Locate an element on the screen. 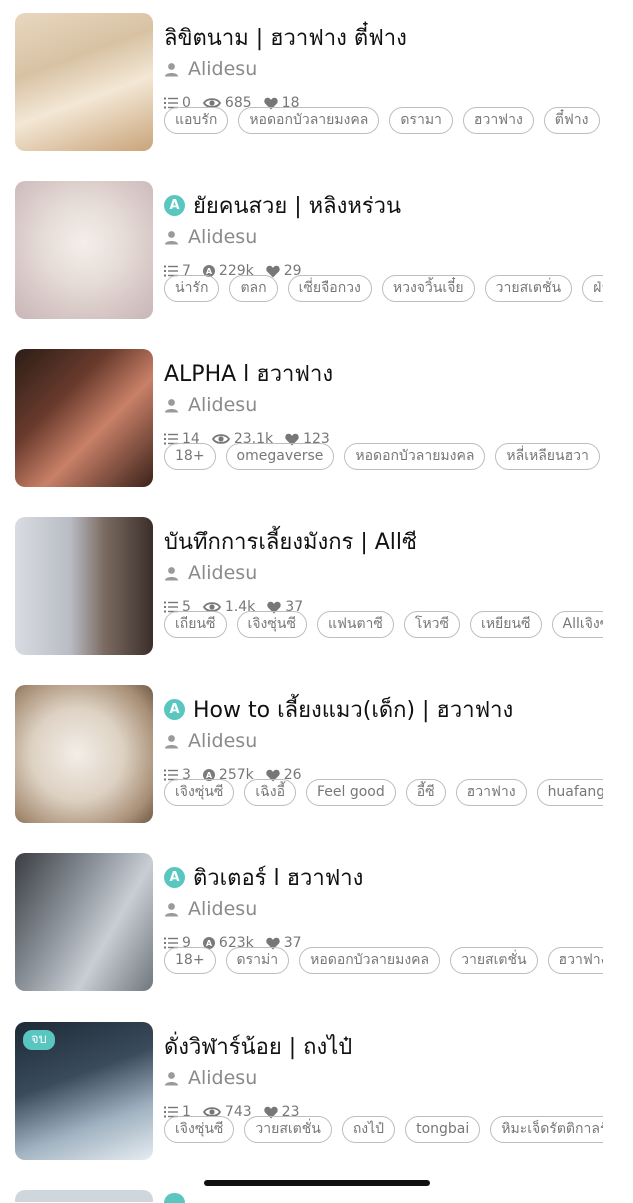 The width and height of the screenshot is (633, 1203). tag-chip: ฝ่ามื is located at coordinates (592, 288).